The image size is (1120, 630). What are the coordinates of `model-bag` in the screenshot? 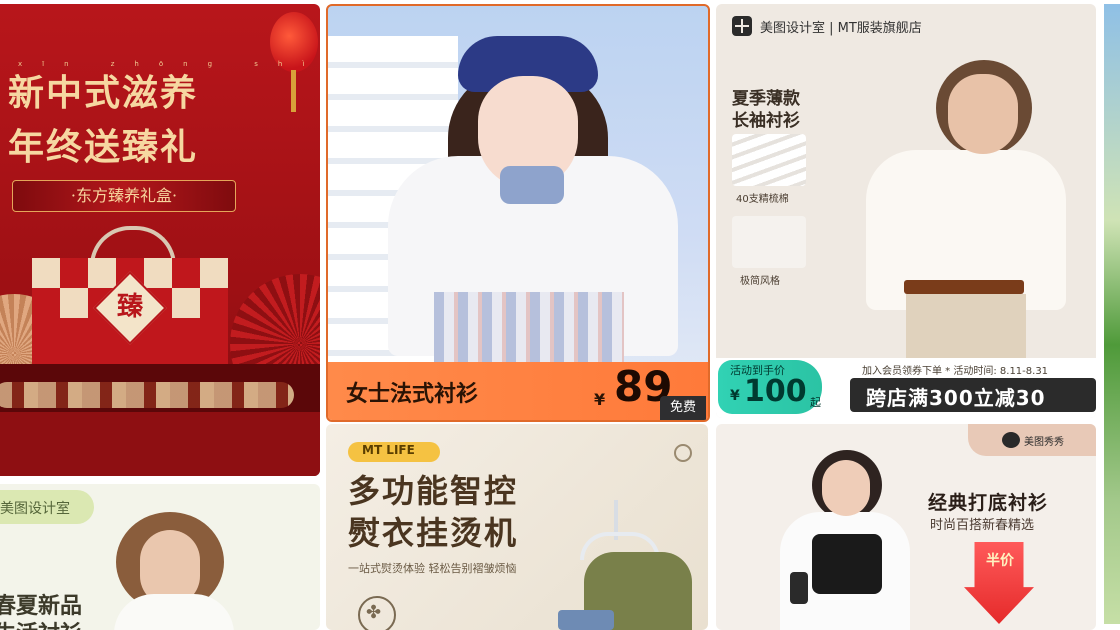 It's located at (799, 588).